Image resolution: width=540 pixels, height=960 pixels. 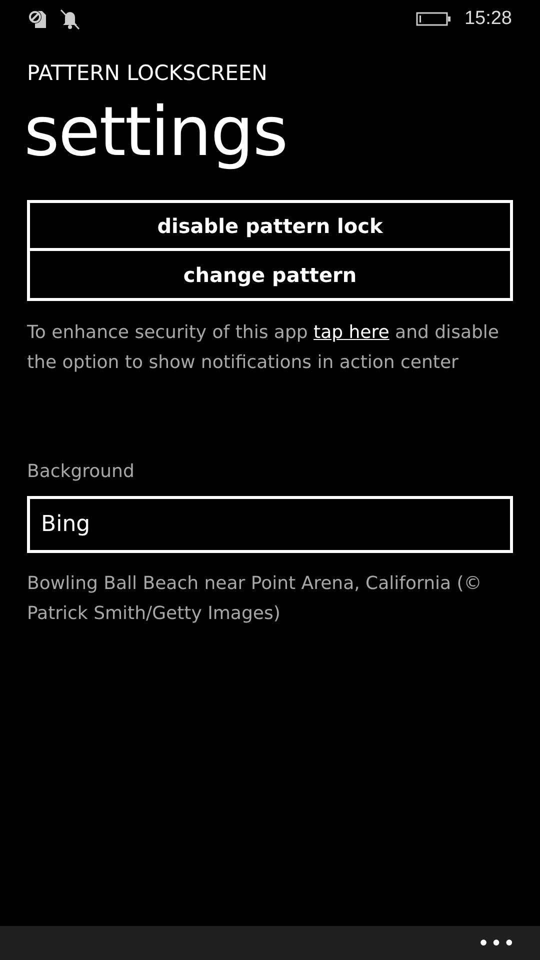 I want to click on background-picker: Bing, so click(x=270, y=524).